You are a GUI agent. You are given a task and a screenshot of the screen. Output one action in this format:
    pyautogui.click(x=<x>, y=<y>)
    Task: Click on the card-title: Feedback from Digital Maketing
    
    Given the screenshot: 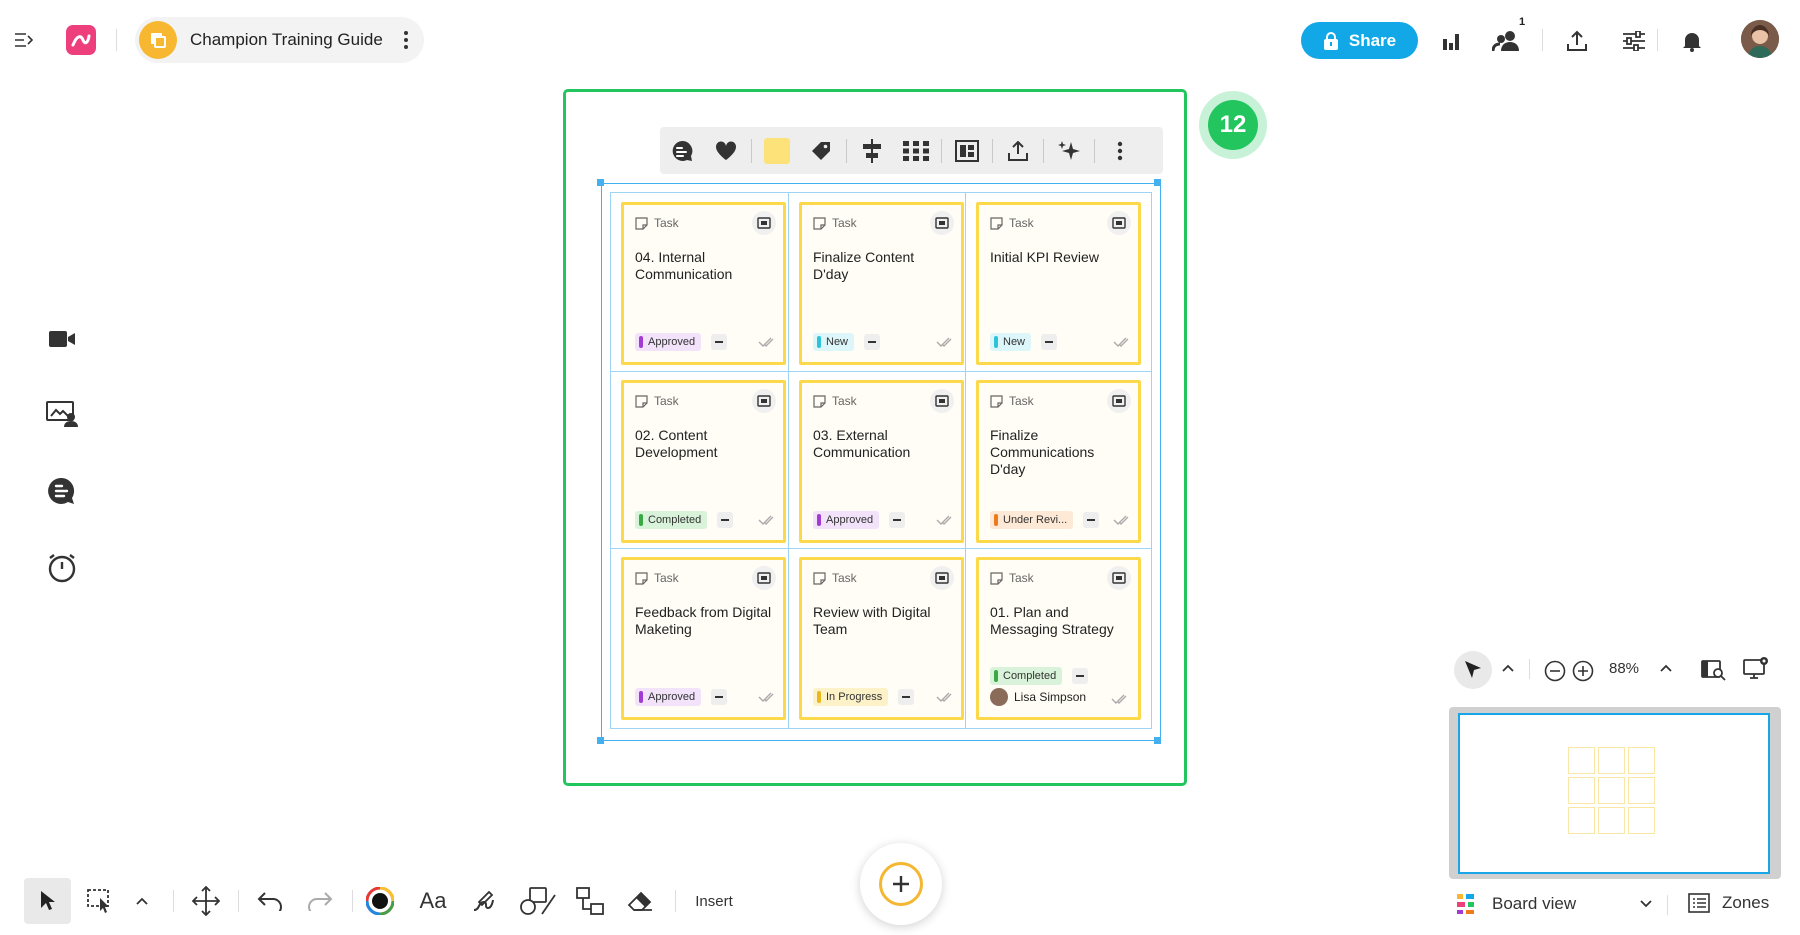 What is the action you would take?
    pyautogui.click(x=705, y=621)
    